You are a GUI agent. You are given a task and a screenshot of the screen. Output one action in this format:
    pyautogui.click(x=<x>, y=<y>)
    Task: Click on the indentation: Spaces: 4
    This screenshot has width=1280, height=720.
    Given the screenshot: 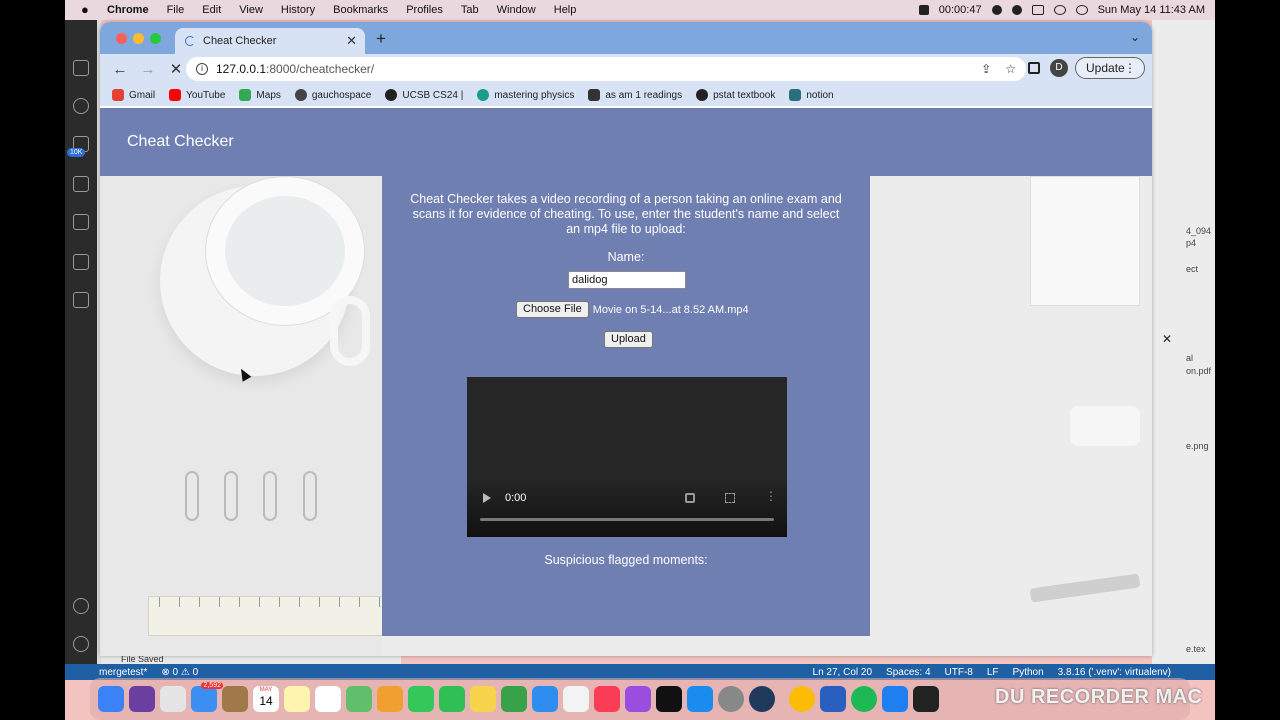 What is the action you would take?
    pyautogui.click(x=908, y=672)
    